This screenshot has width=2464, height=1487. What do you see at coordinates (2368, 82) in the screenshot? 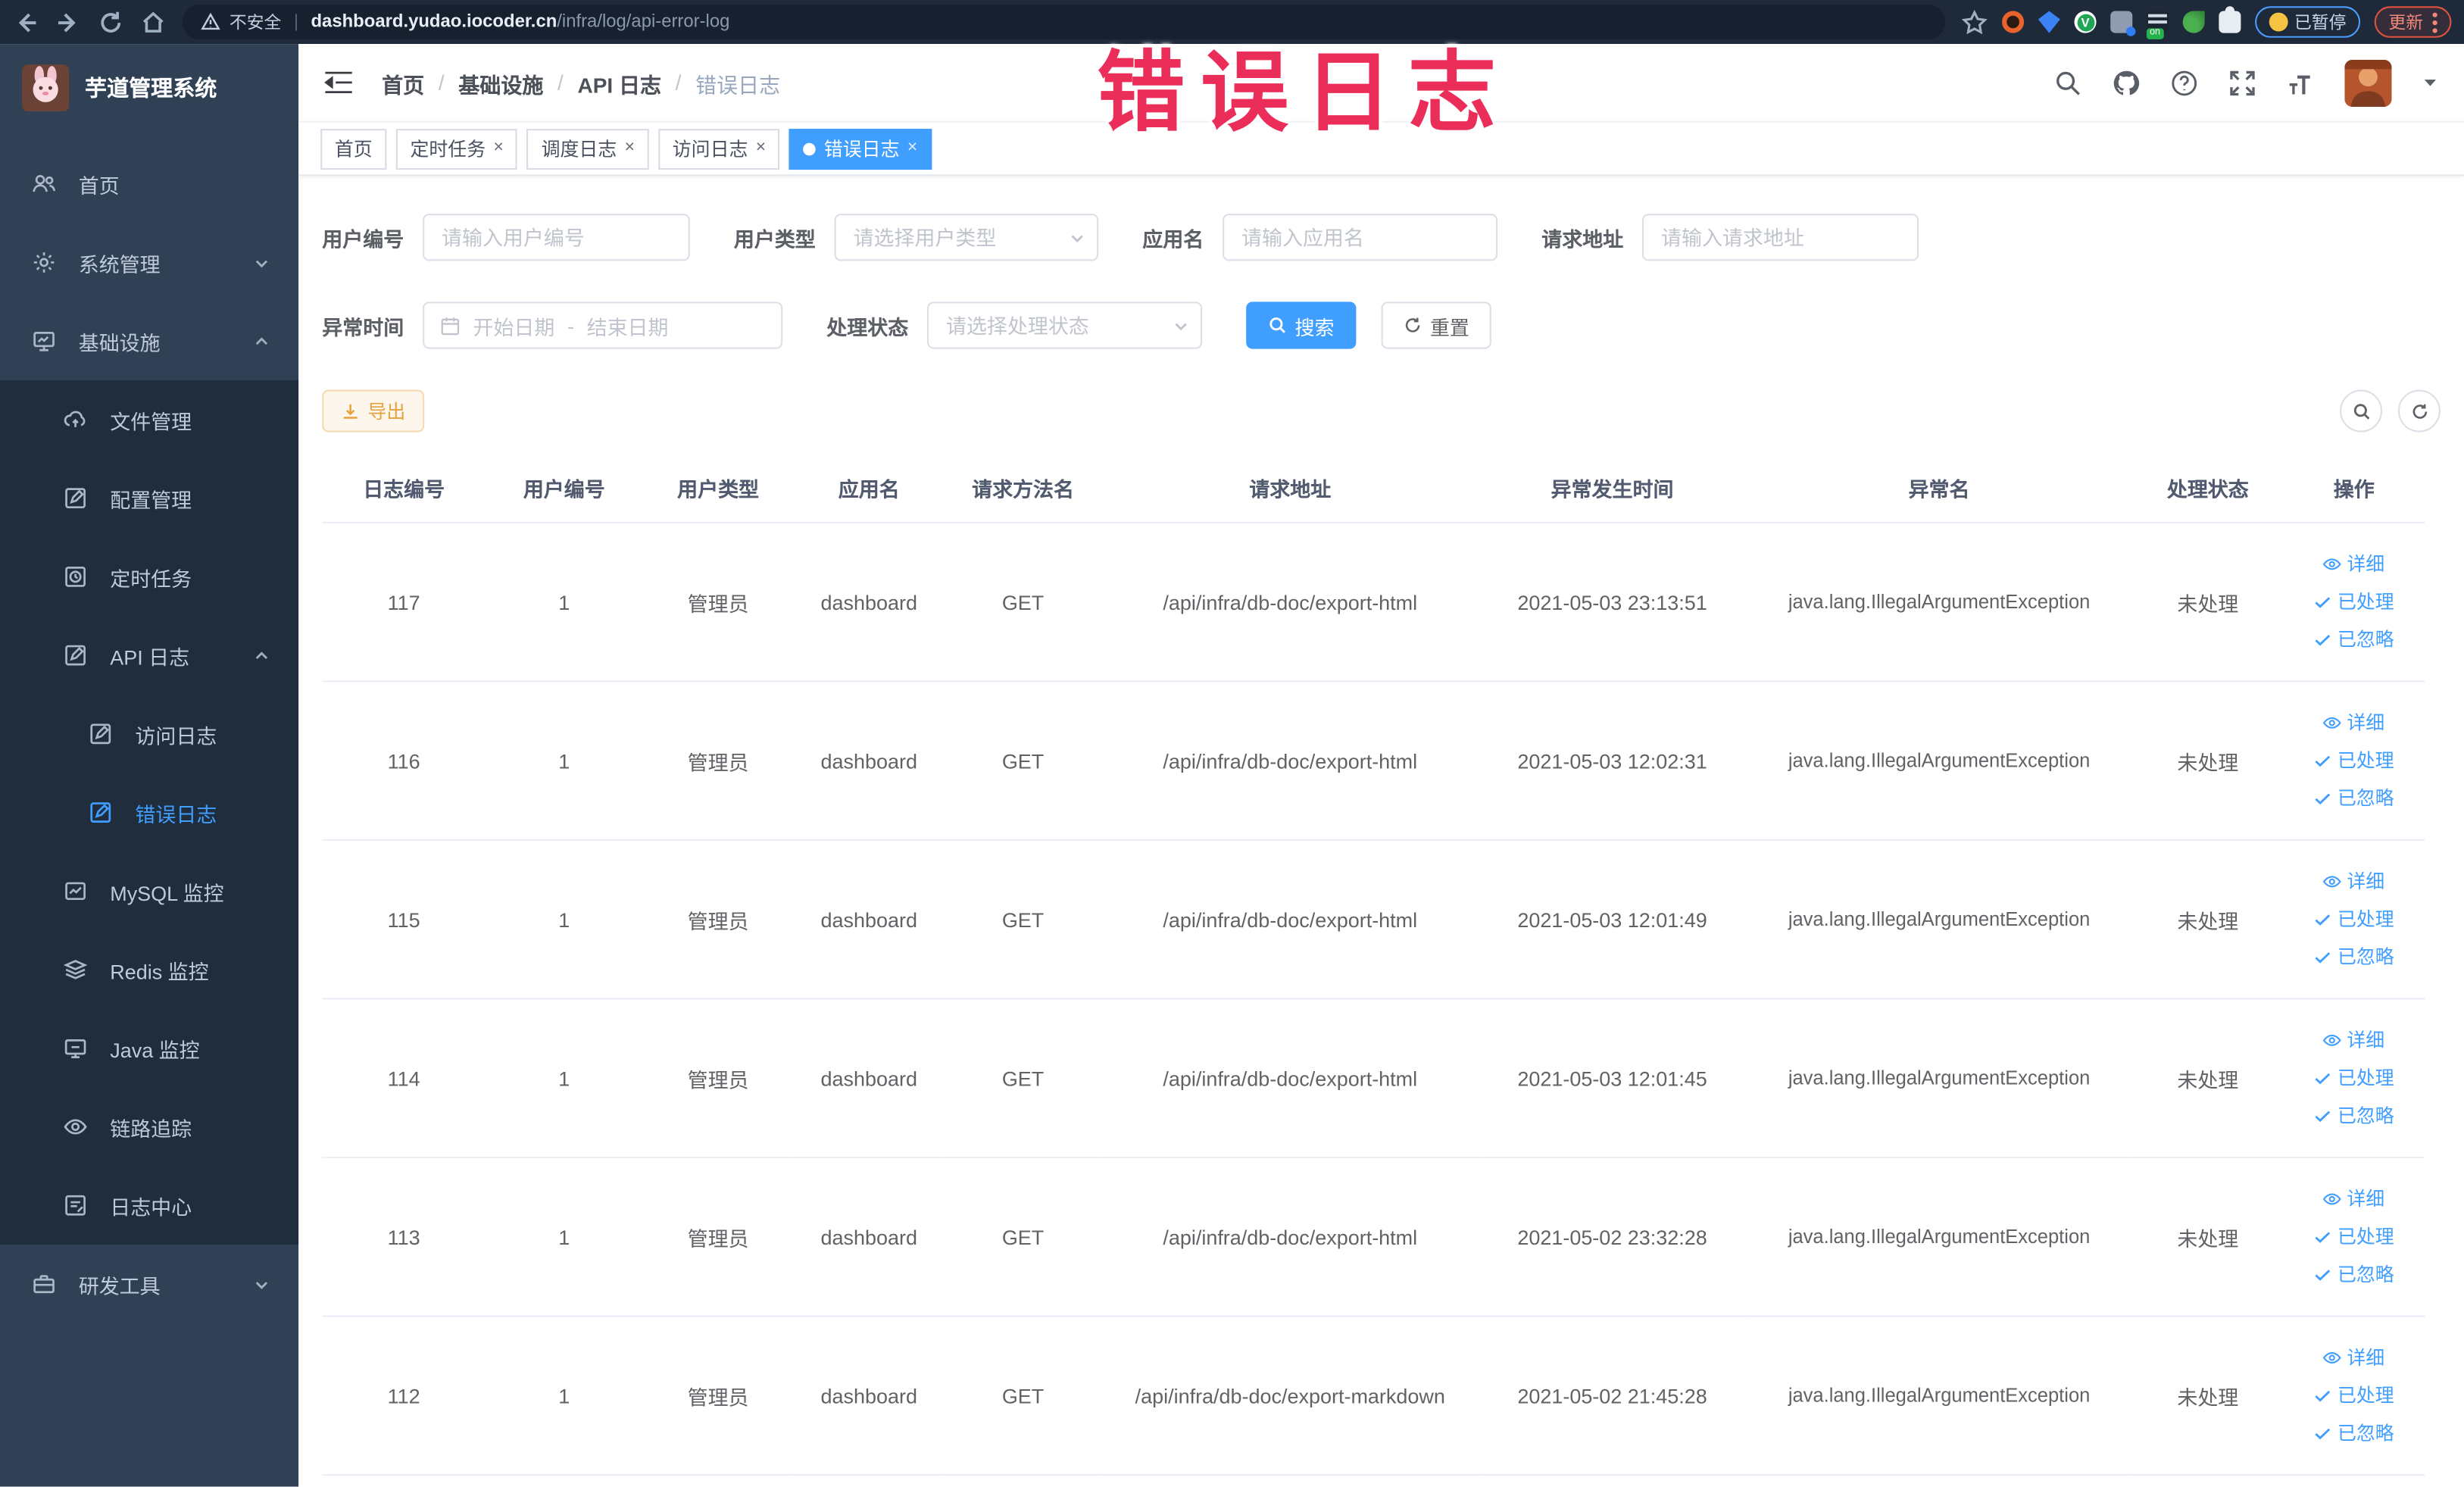
I see `user-avatar` at bounding box center [2368, 82].